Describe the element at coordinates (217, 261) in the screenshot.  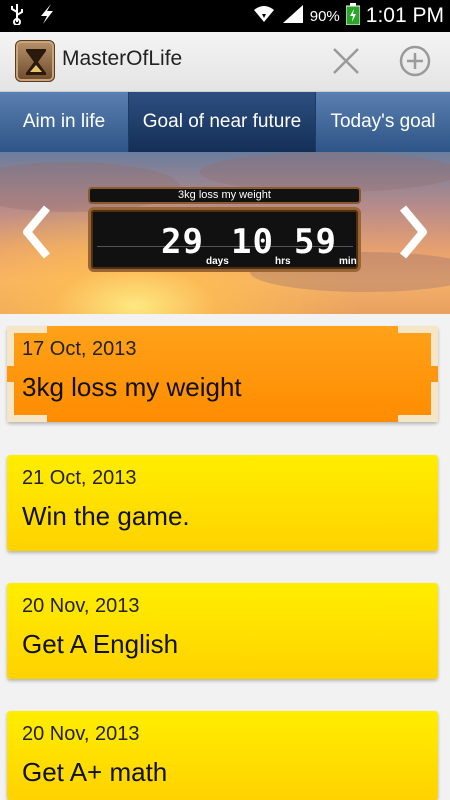
I see `countdown-days-unit: days` at that location.